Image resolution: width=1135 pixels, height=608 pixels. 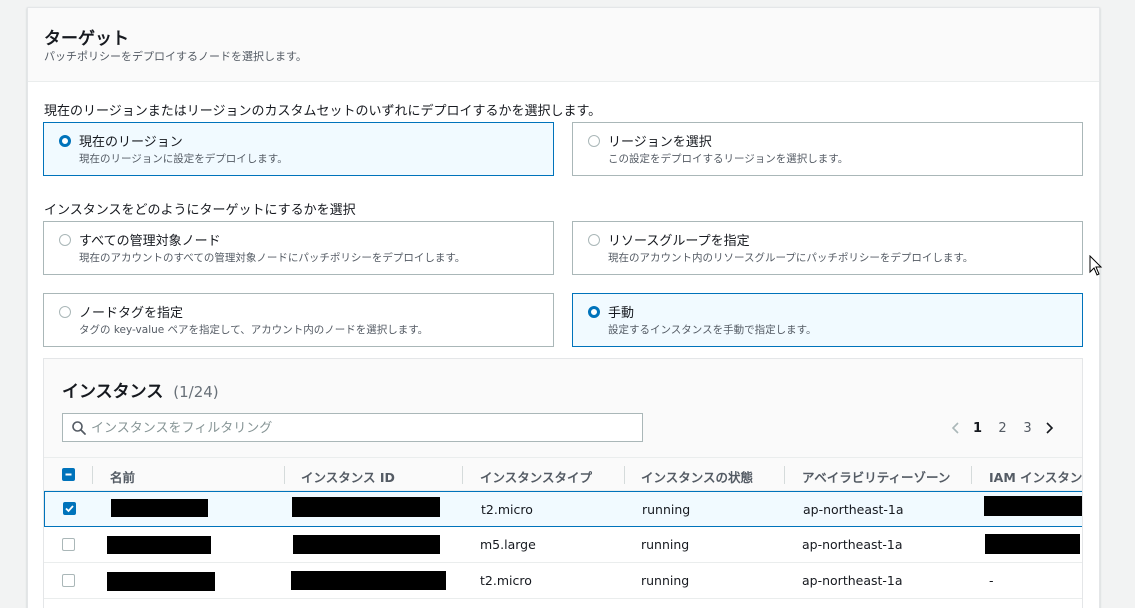 I want to click on instances-title: インスタンス (1/24), so click(x=140, y=389).